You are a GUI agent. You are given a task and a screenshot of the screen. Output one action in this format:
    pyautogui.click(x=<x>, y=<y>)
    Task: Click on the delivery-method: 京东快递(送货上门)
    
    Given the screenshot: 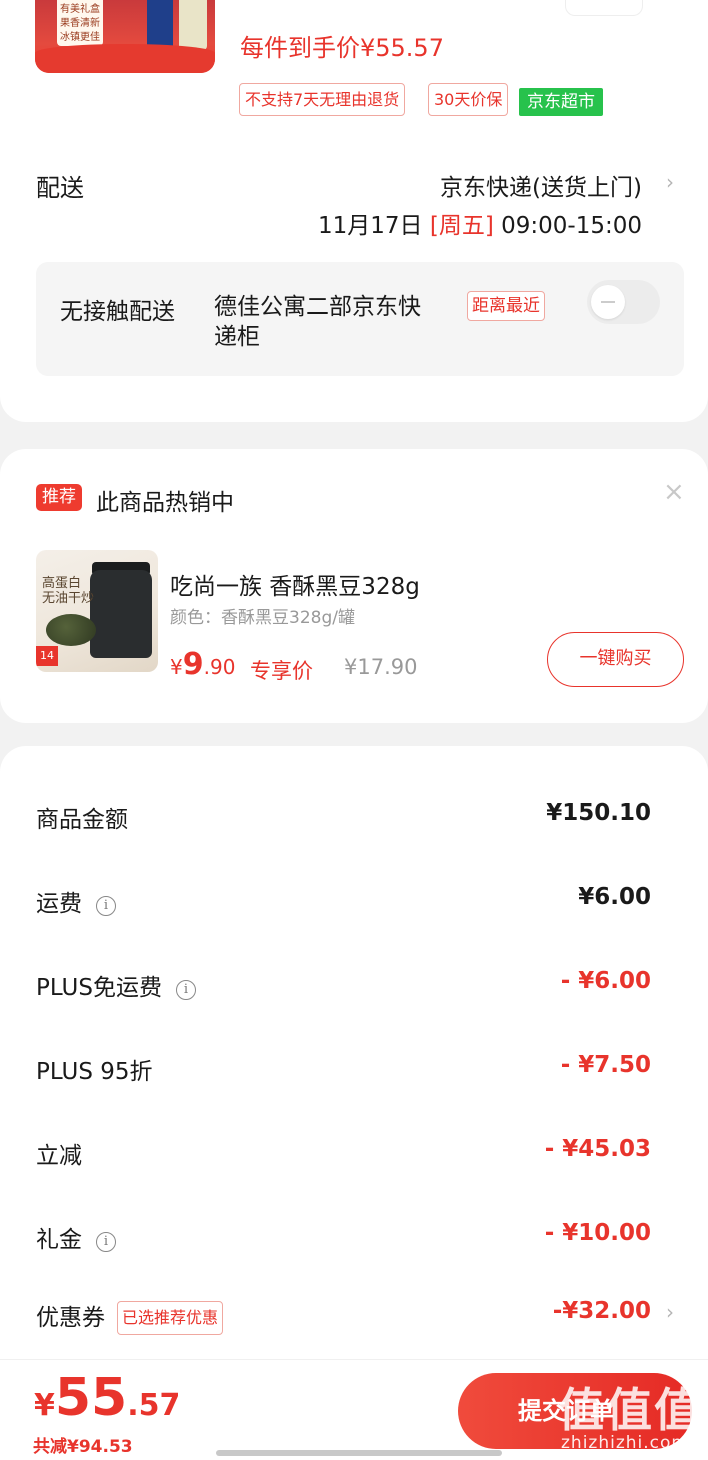 What is the action you would take?
    pyautogui.click(x=541, y=185)
    